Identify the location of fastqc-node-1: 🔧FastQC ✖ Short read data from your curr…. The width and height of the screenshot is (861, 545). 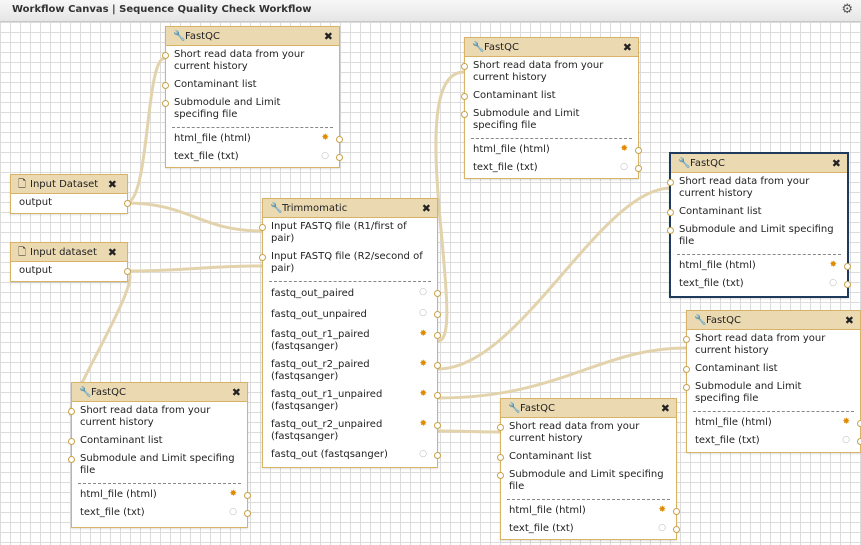
(252, 97).